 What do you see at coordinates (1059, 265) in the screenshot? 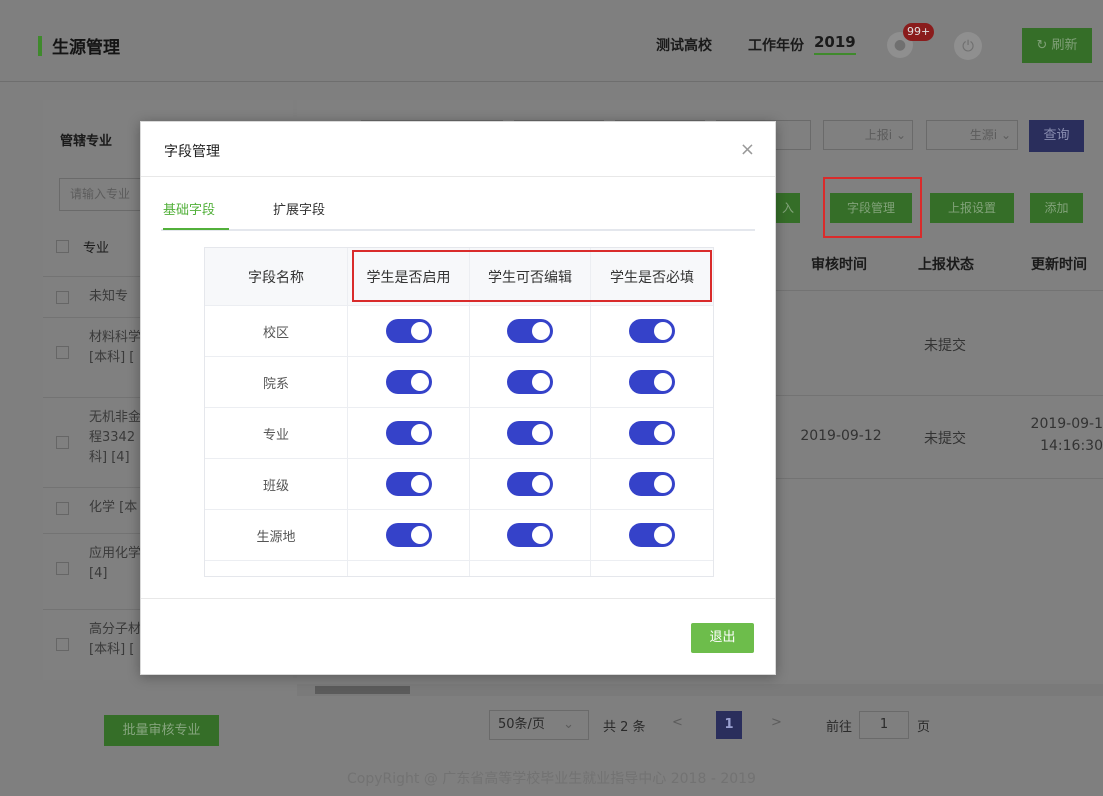
I see `col-updated-time: 更新时间` at bounding box center [1059, 265].